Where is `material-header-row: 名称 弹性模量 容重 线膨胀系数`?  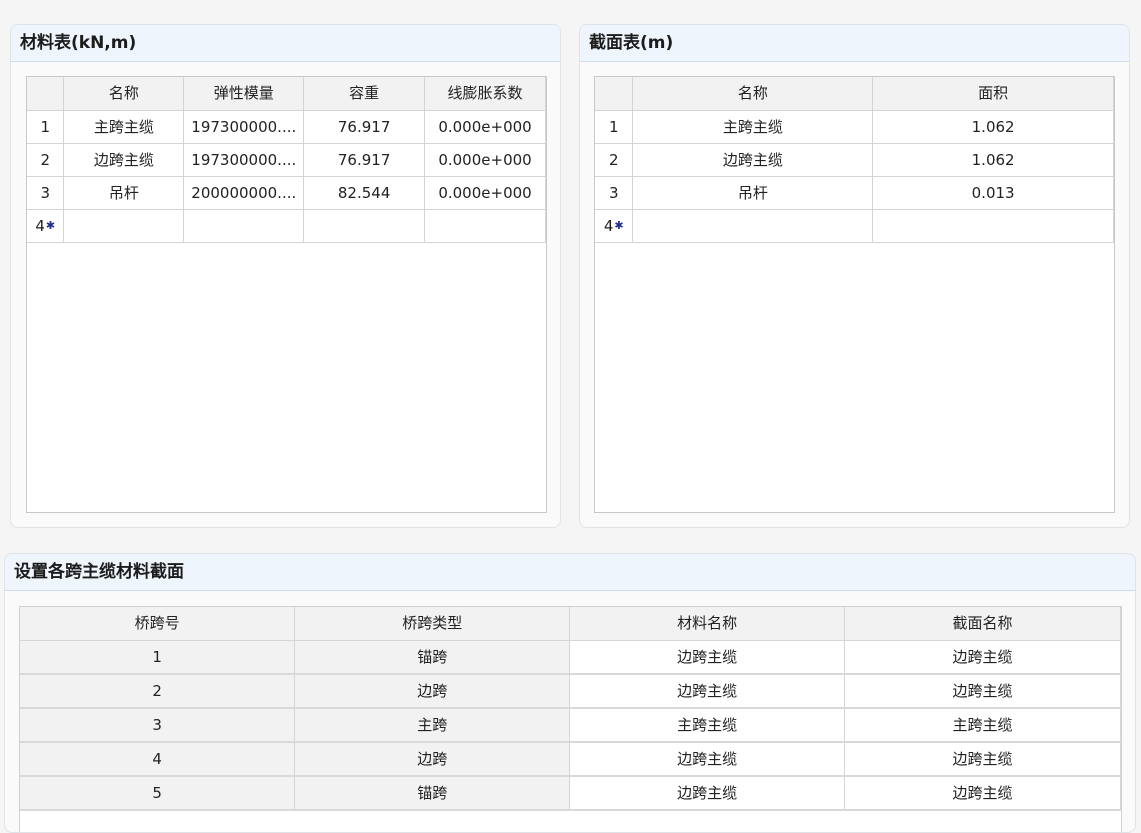 material-header-row: 名称 弹性模量 容重 线膨胀系数 is located at coordinates (286, 94).